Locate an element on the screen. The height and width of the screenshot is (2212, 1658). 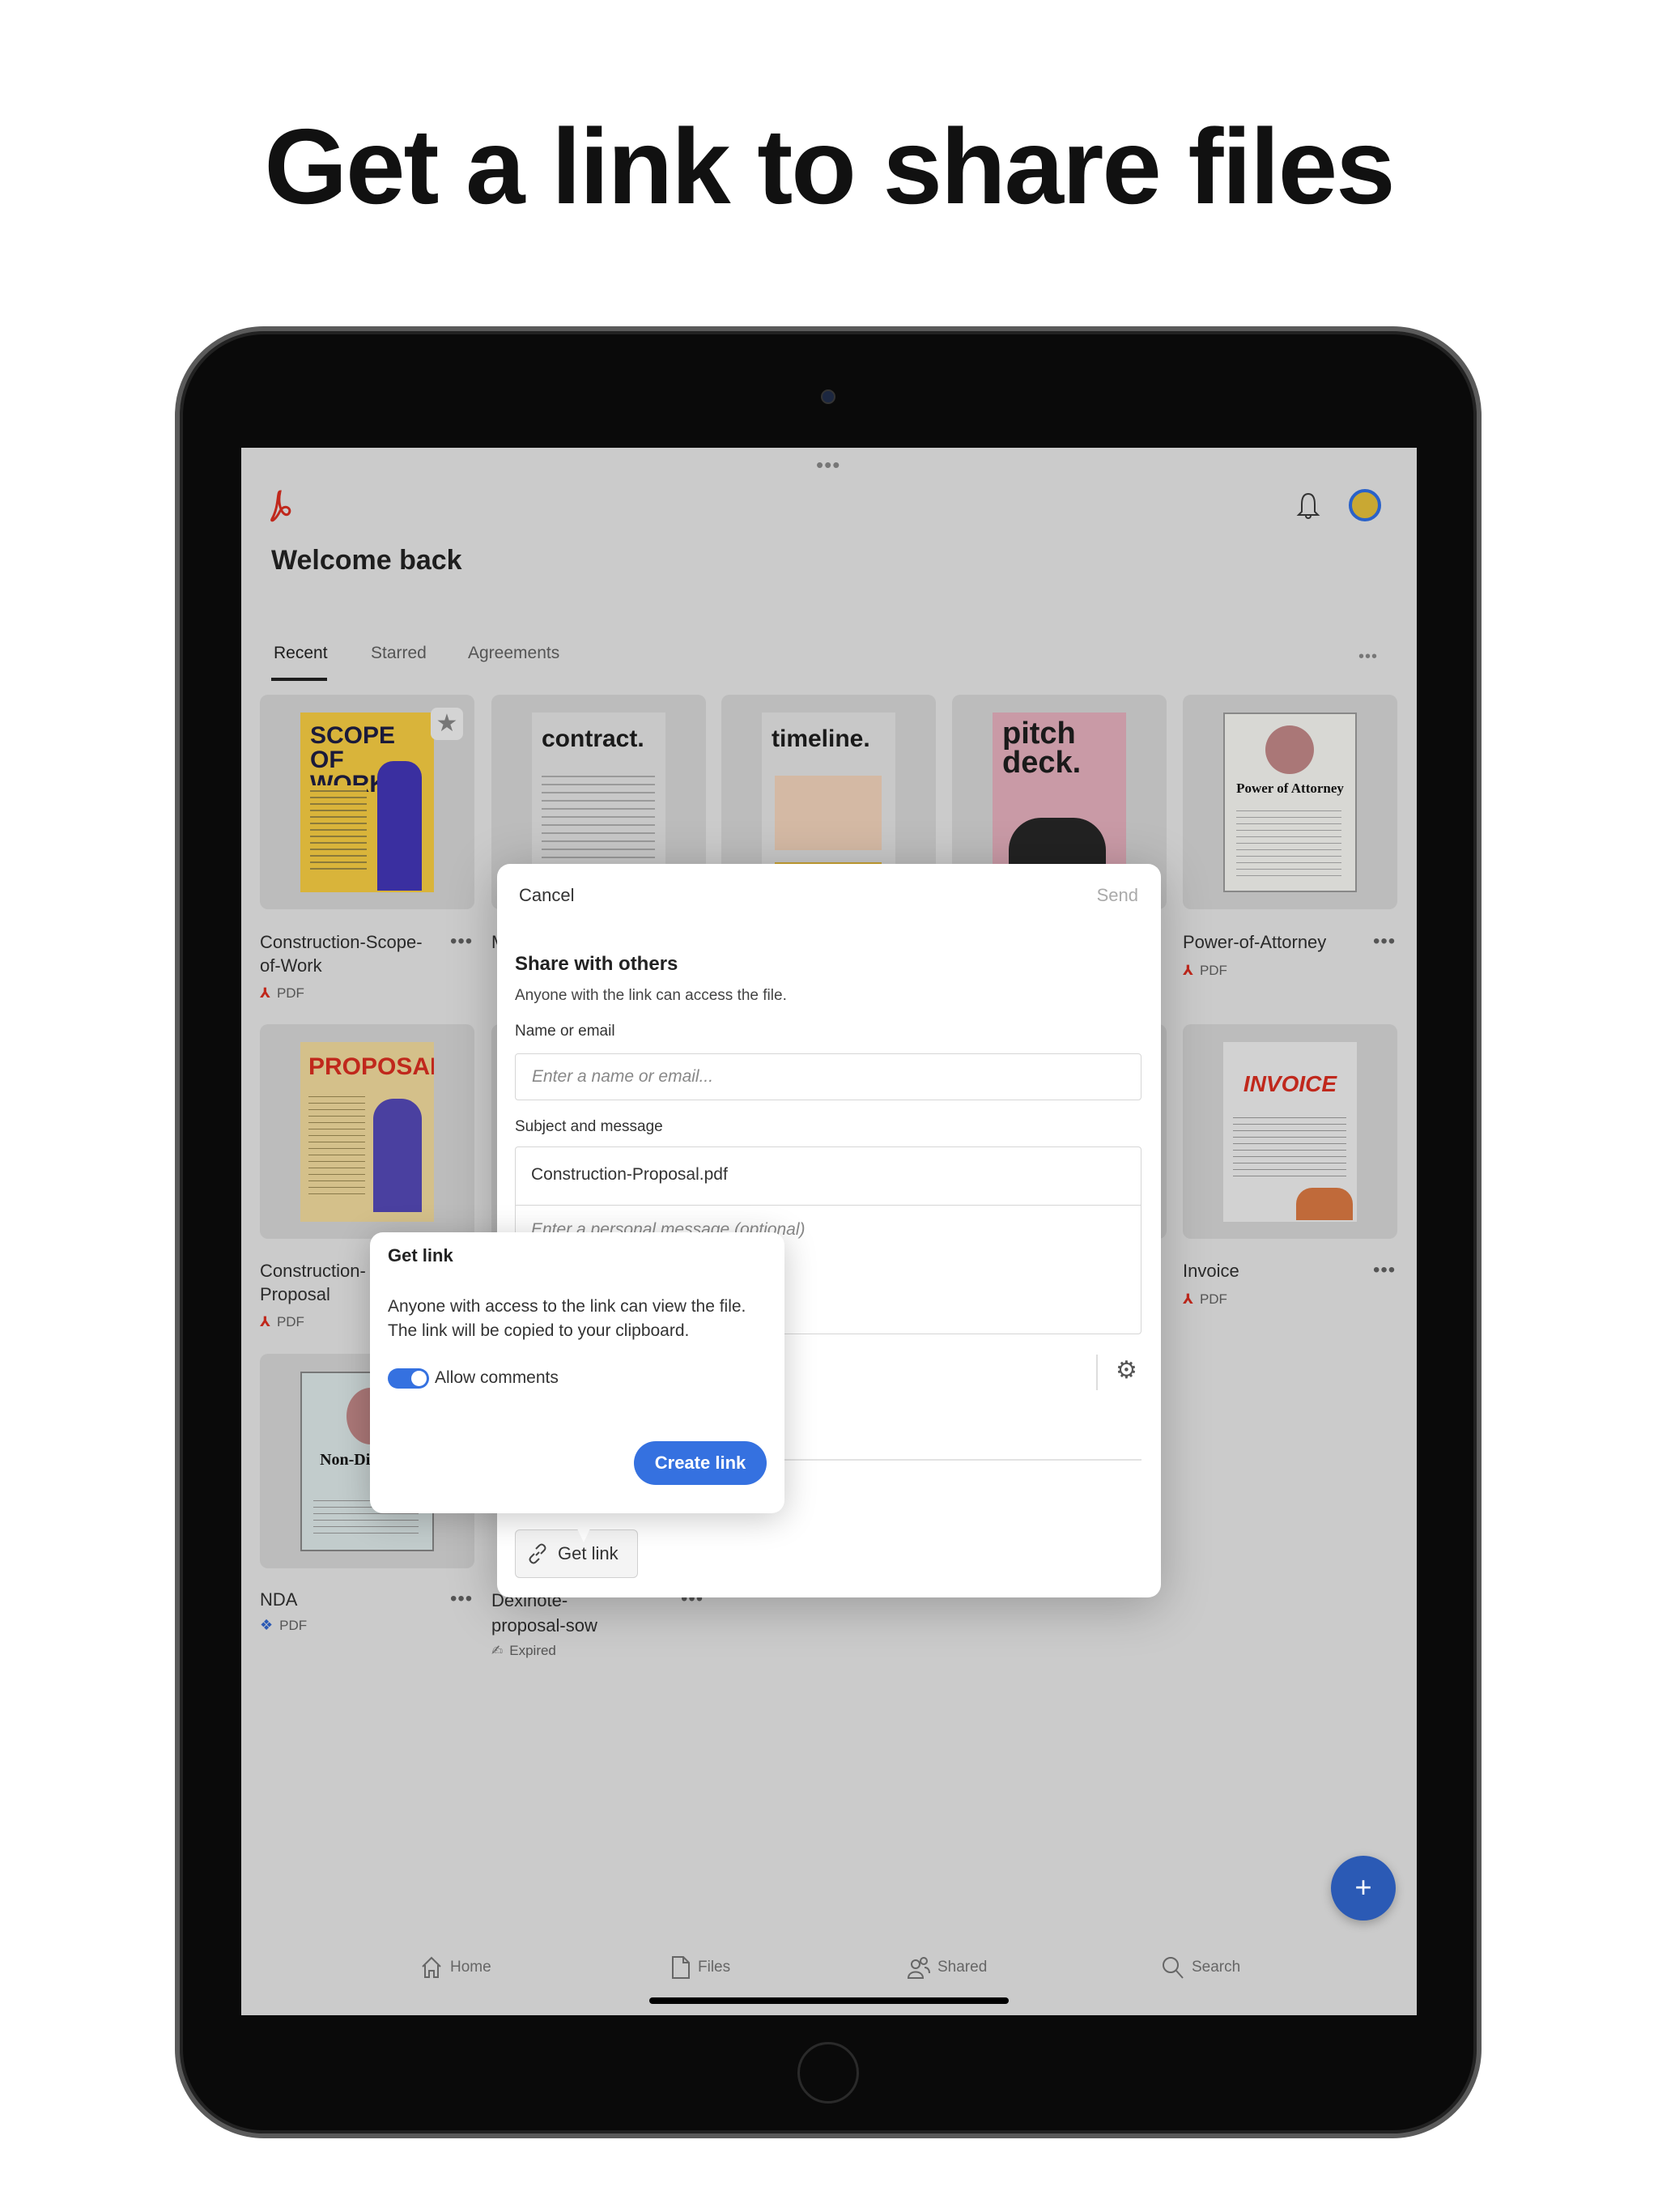
file-title: Power-of-Attorney is located at coordinates (1276, 942).